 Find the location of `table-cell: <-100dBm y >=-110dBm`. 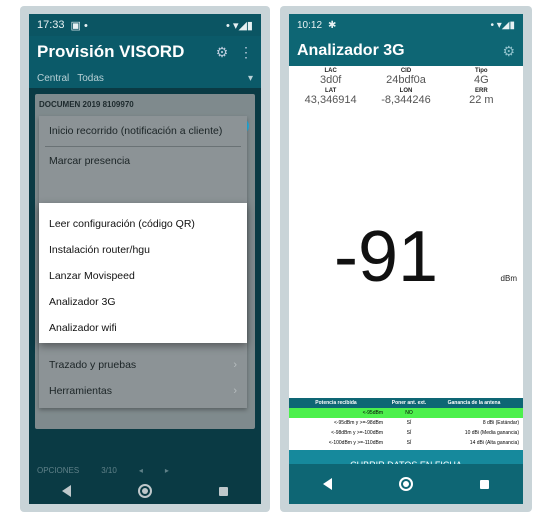

table-cell: <-100dBm y >=-110dBm is located at coordinates (355, 443).